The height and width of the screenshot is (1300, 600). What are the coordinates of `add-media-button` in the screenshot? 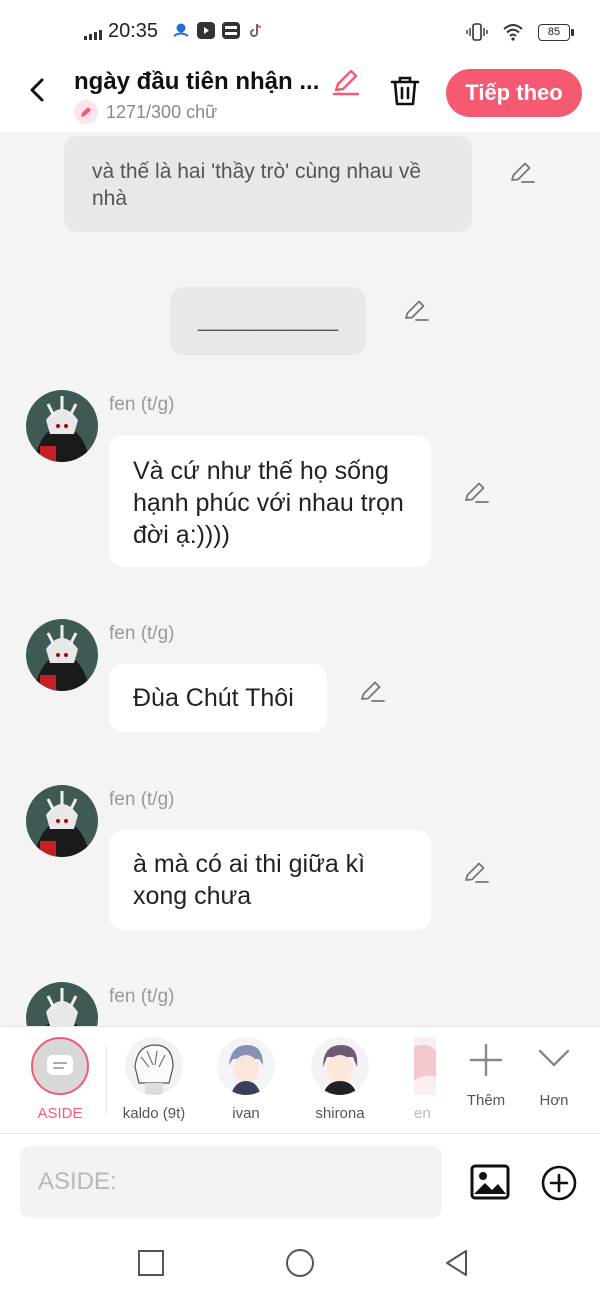 It's located at (559, 1183).